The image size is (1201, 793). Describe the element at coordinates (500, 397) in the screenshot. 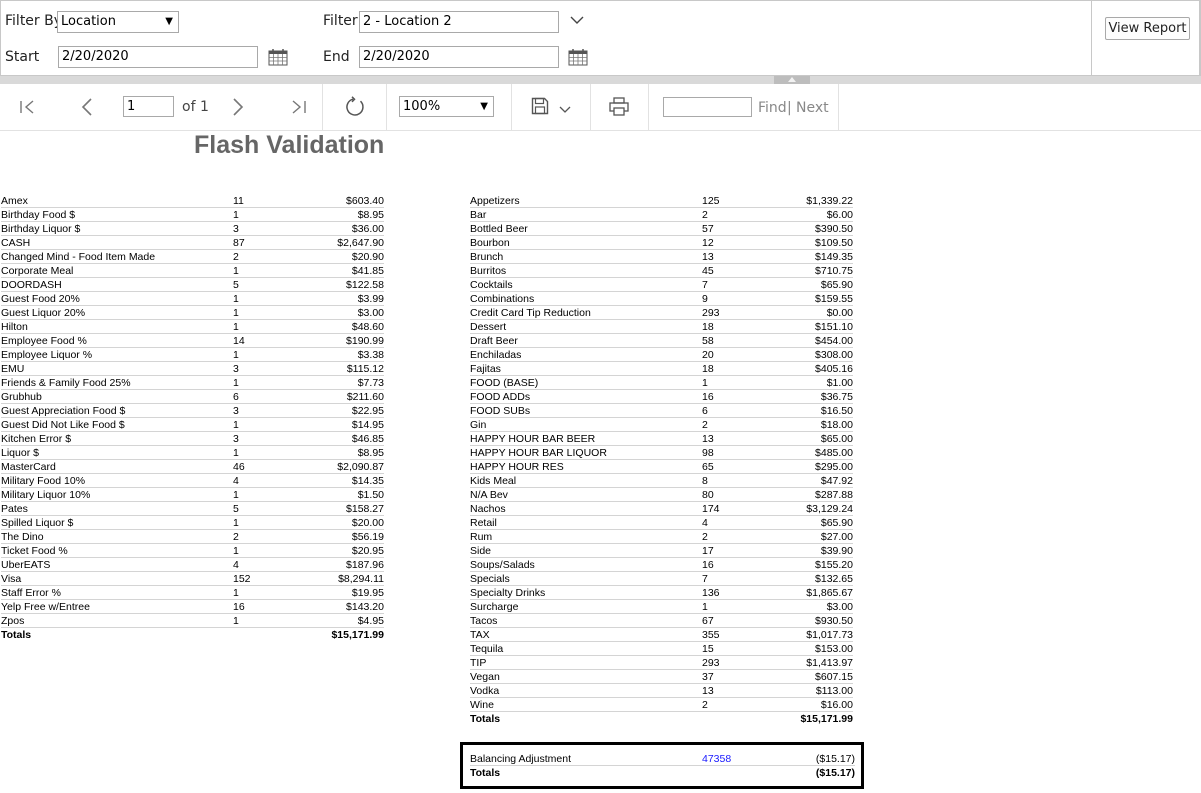

I see `row-label: FOOD ADDs` at that location.